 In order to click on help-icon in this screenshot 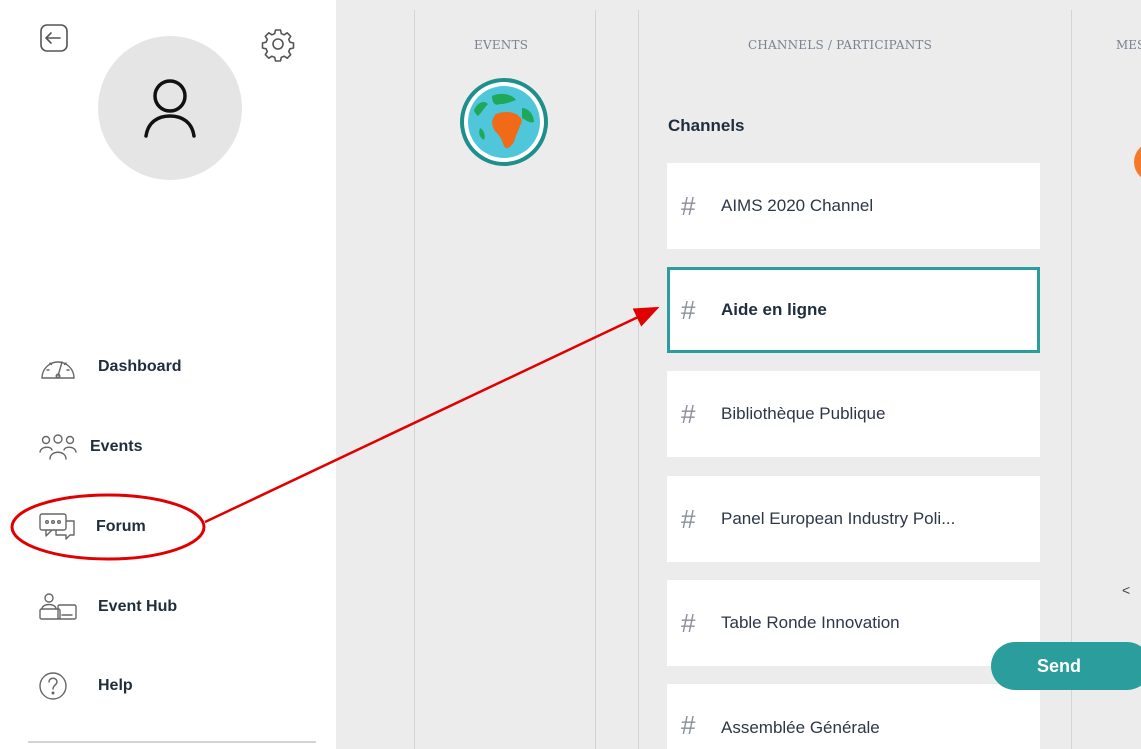, I will do `click(60, 686)`.